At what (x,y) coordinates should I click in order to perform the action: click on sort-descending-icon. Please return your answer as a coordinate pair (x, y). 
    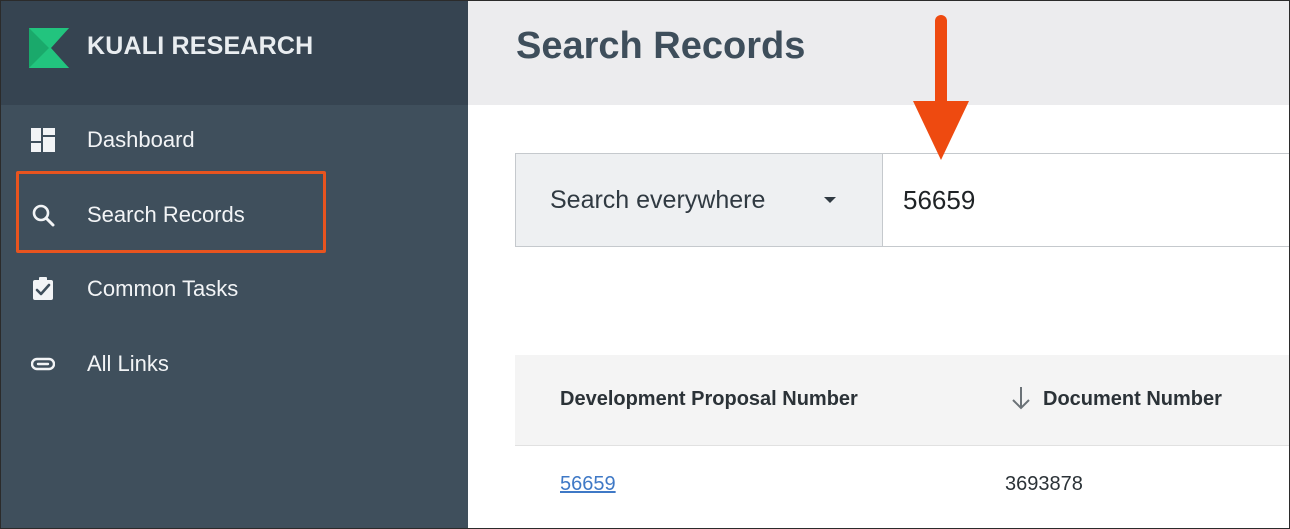
    Looking at the image, I should click on (1021, 398).